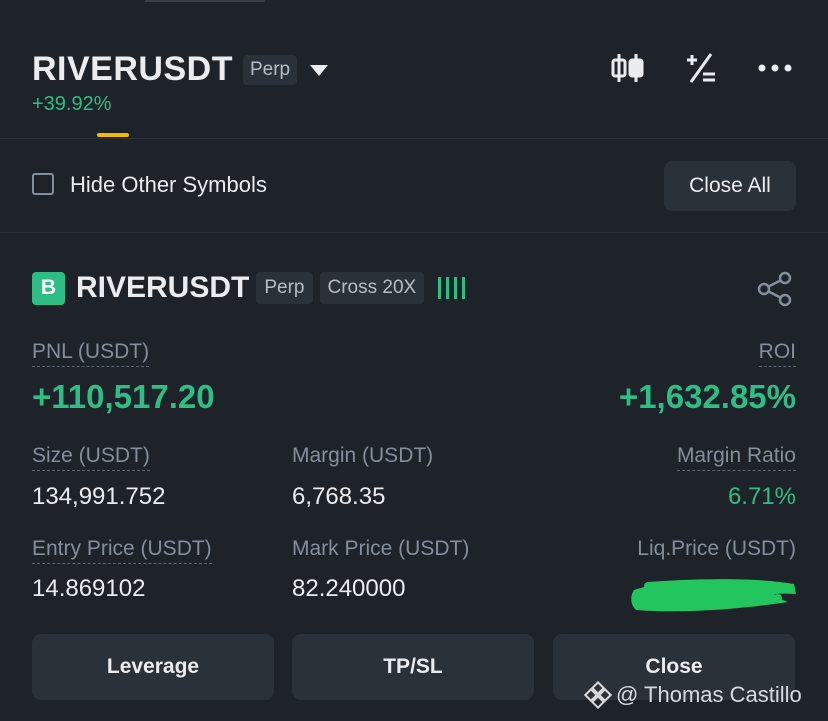 This screenshot has height=721, width=828. What do you see at coordinates (413, 667) in the screenshot?
I see `tpsl-button: TP/SL` at bounding box center [413, 667].